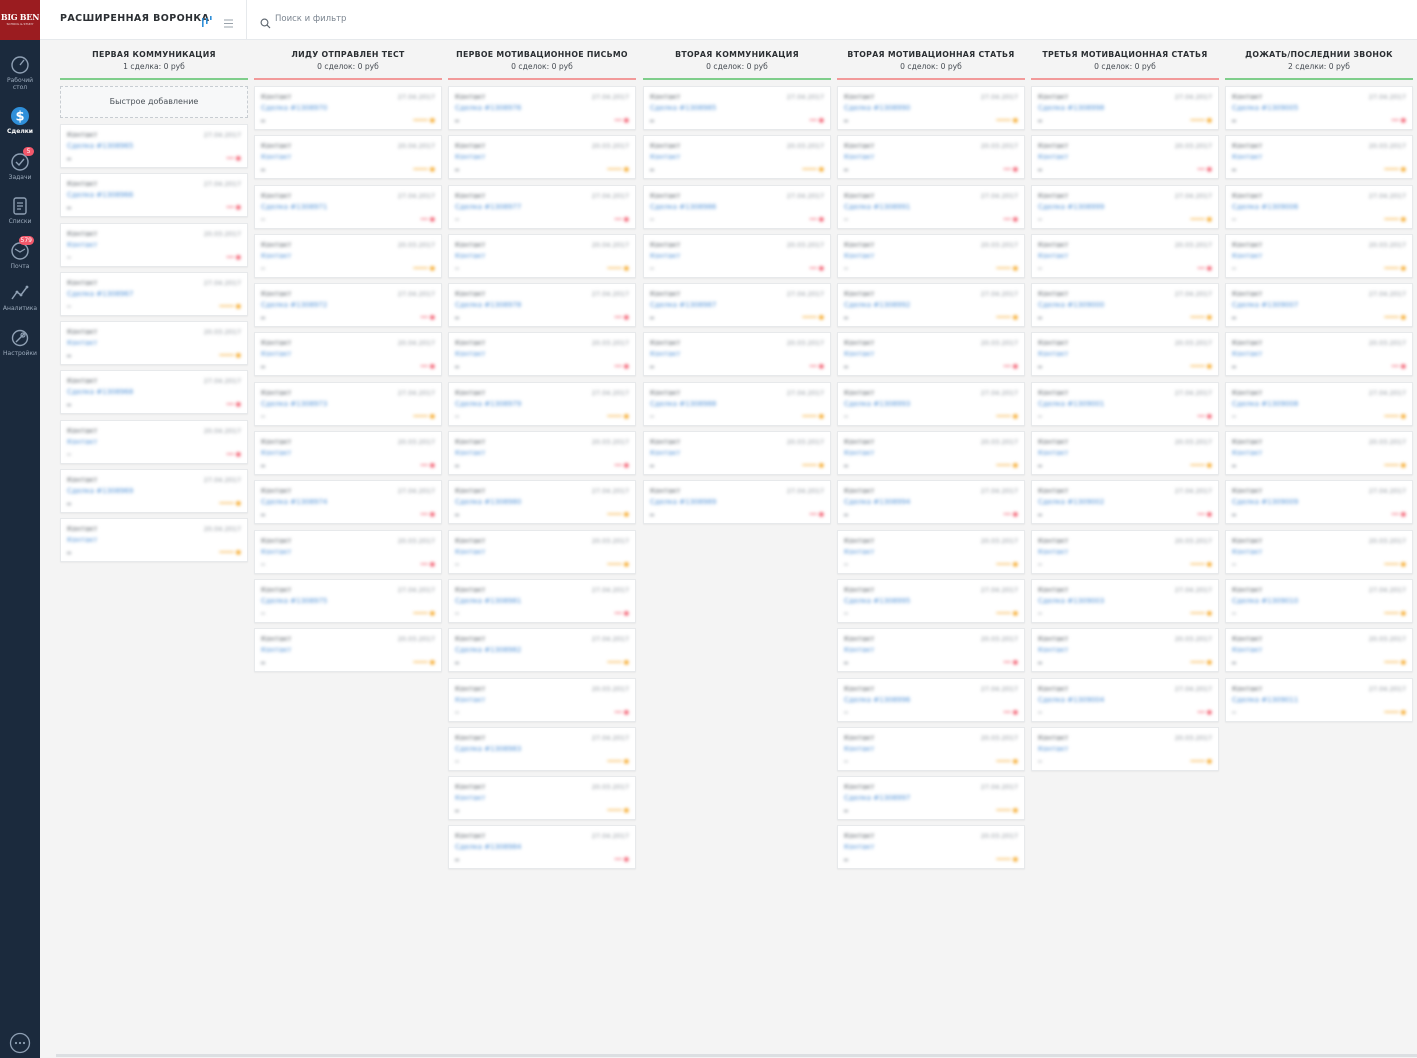  Describe the element at coordinates (348, 502) in the screenshot. I see `deal-card: Контакт 27.04.2017 Сделка #1308974 ━━ ●` at that location.